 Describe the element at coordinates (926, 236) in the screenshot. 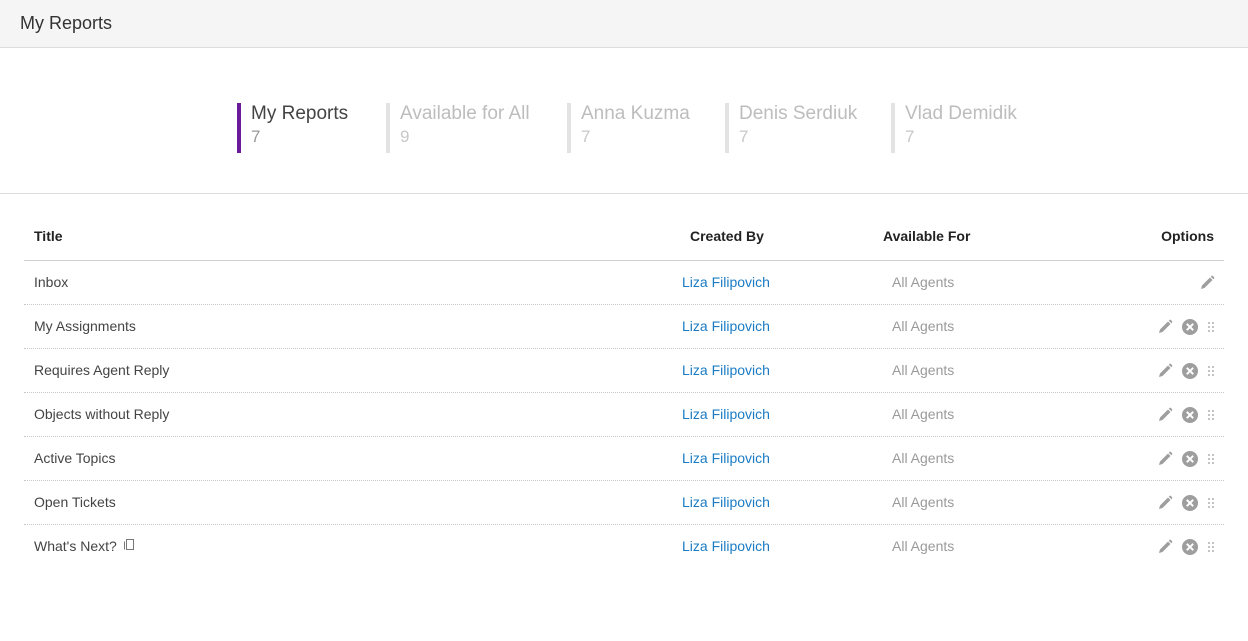

I see `column-header-available-for: Available For` at that location.